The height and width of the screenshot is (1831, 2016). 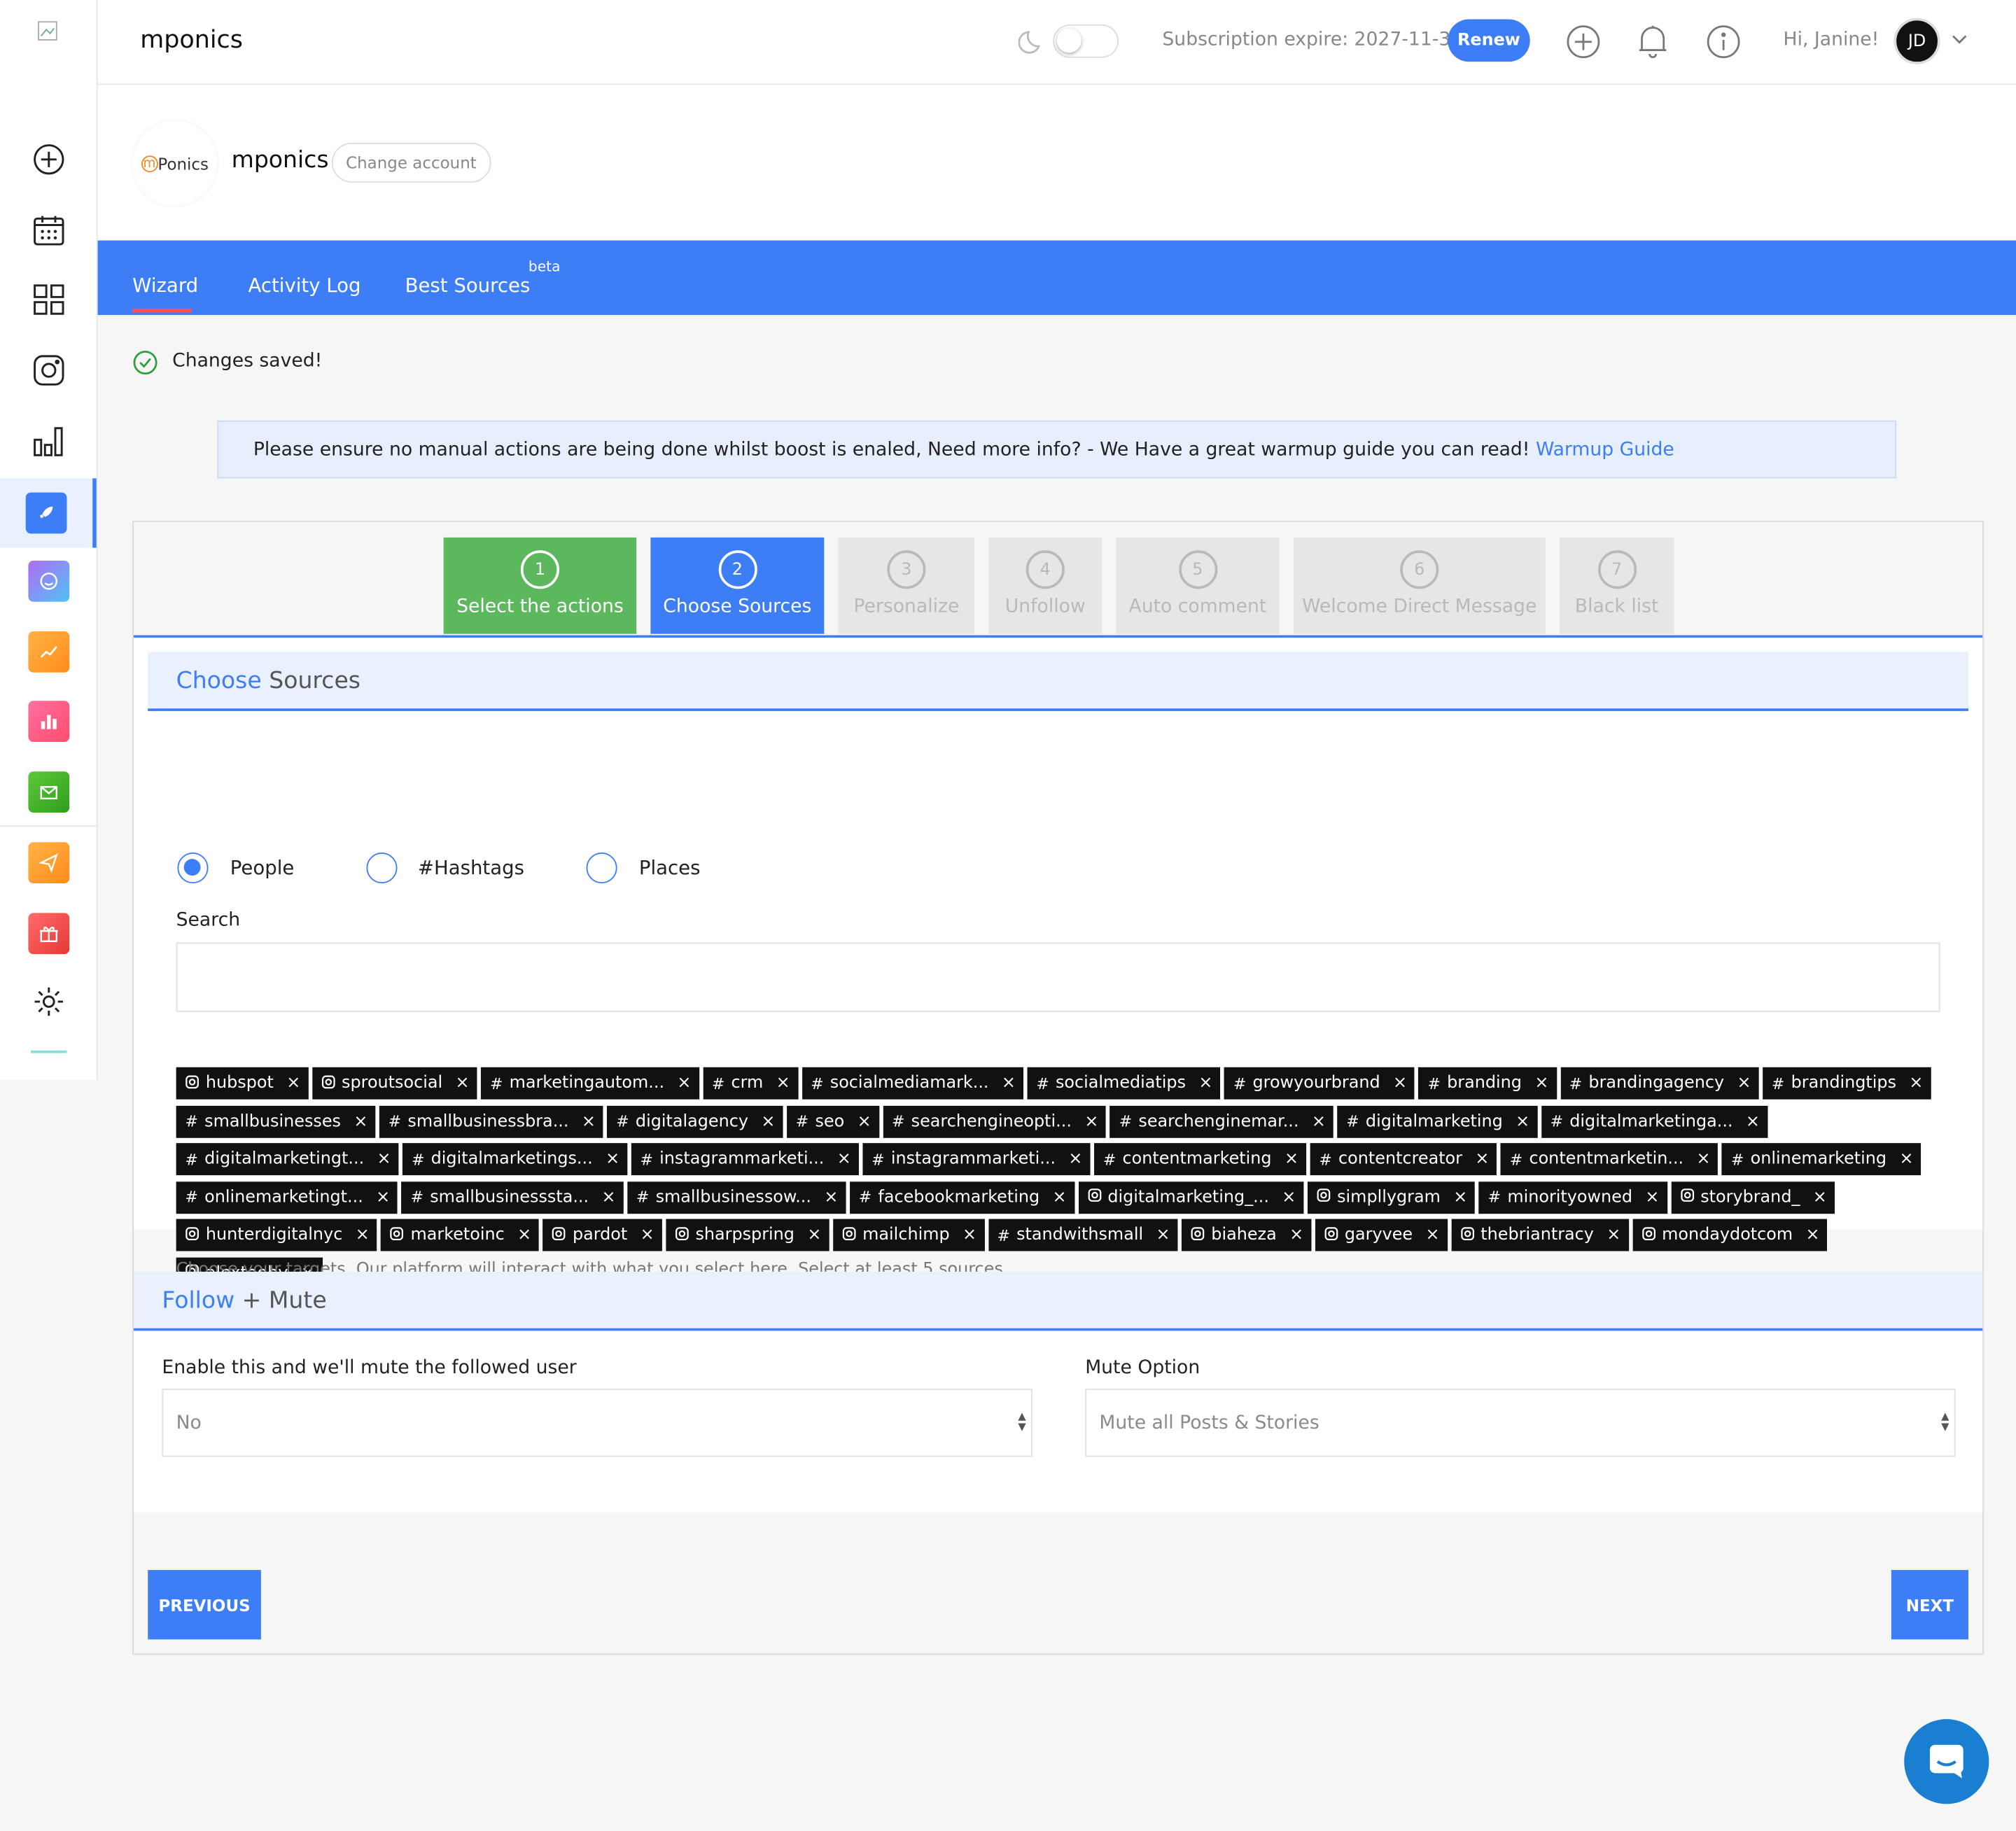 I want to click on mute-option-select: Mute all Posts & Stories ▲ ▼, so click(x=1520, y=1423).